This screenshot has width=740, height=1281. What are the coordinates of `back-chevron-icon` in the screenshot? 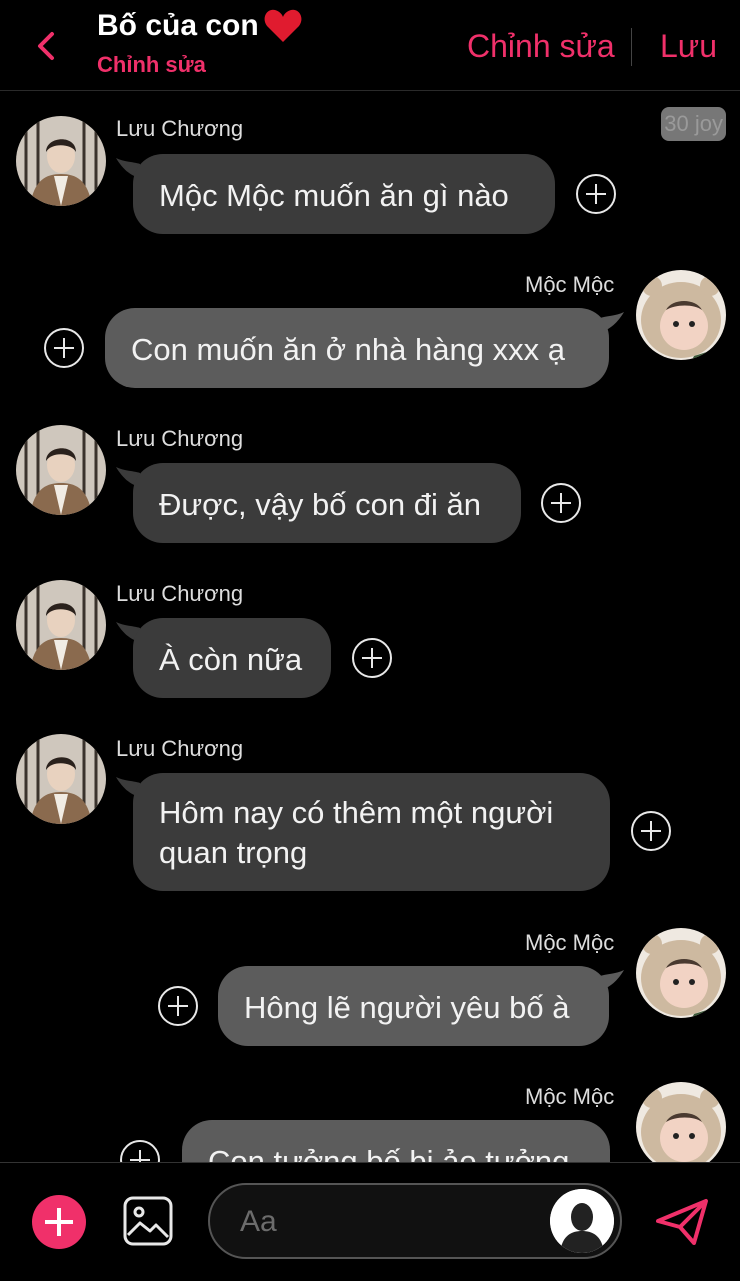 It's located at (46, 46).